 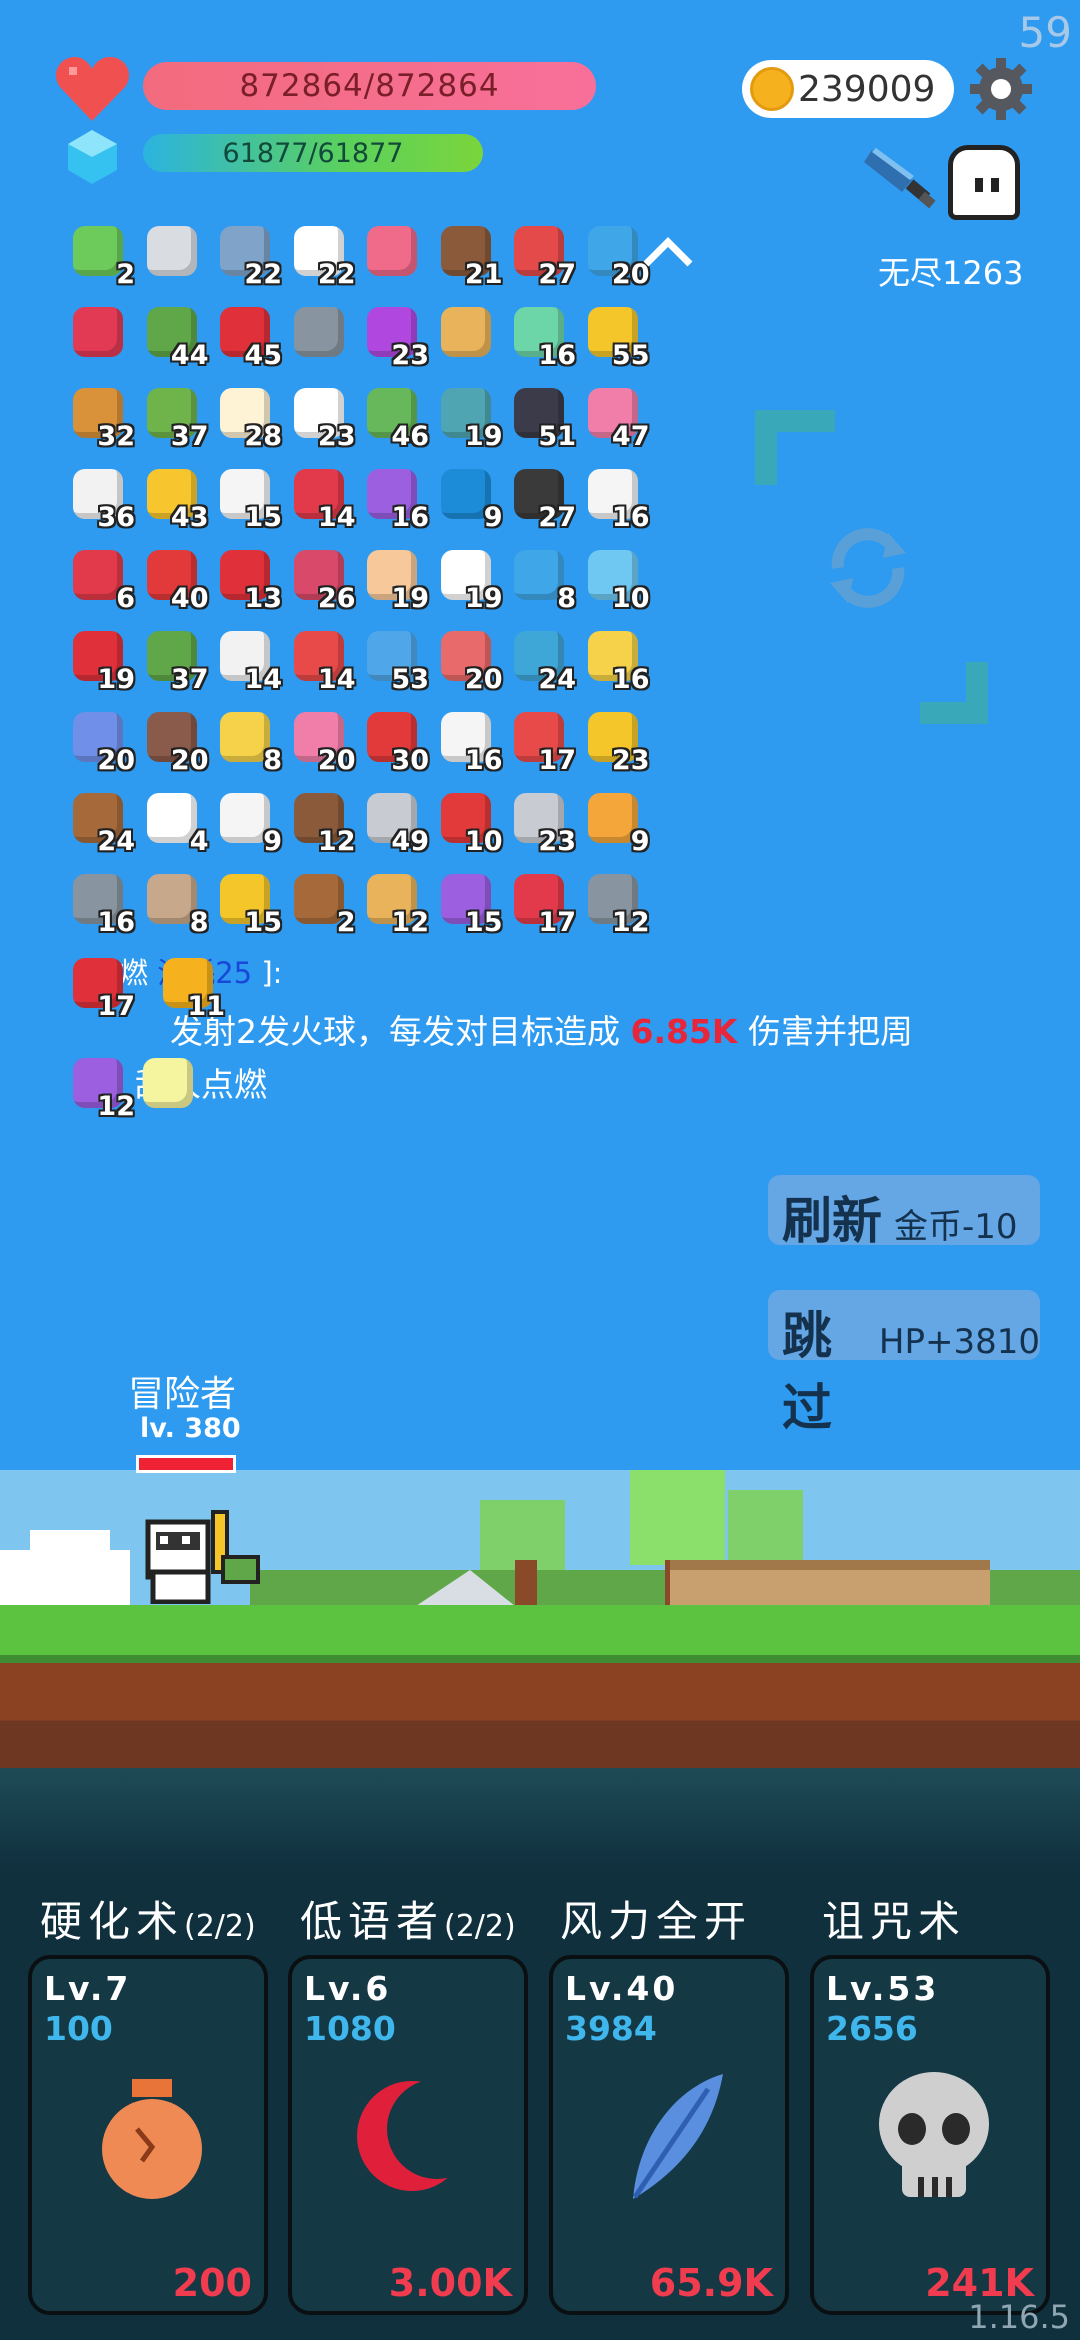 I want to click on skip-button: 跳过 HP+3810, so click(x=904, y=1363).